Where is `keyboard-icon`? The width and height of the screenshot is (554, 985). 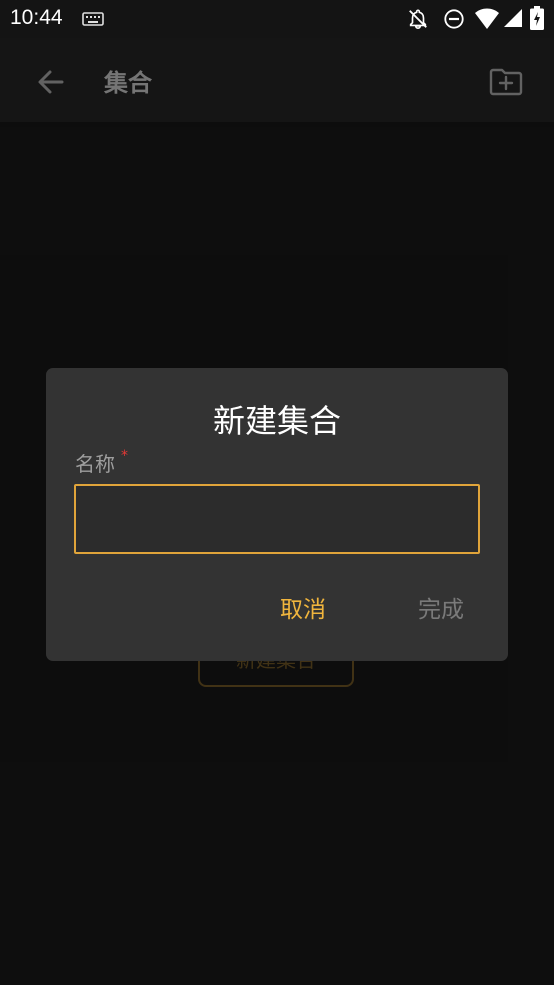 keyboard-icon is located at coordinates (93, 19).